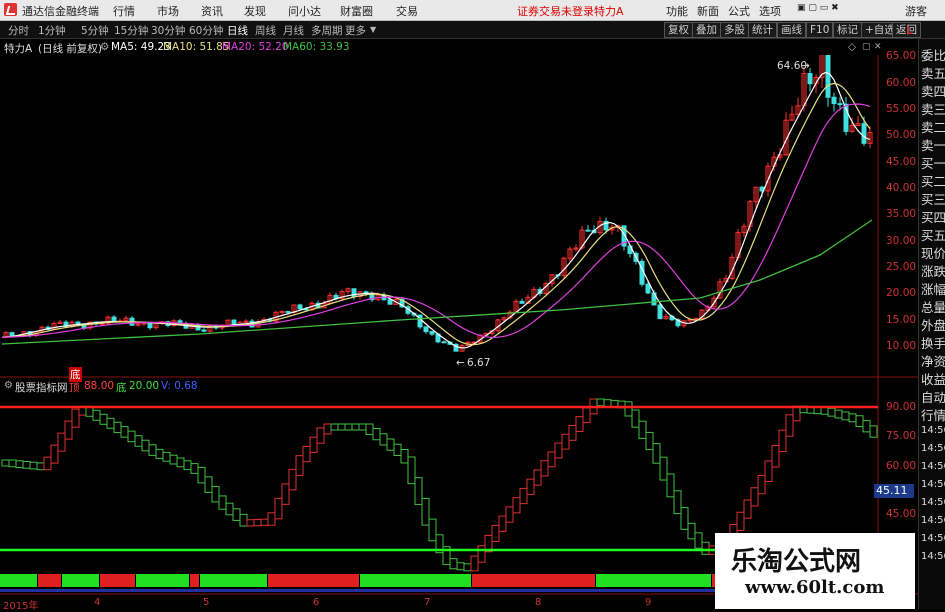  What do you see at coordinates (293, 30) in the screenshot?
I see `tab-monthly: 月线` at bounding box center [293, 30].